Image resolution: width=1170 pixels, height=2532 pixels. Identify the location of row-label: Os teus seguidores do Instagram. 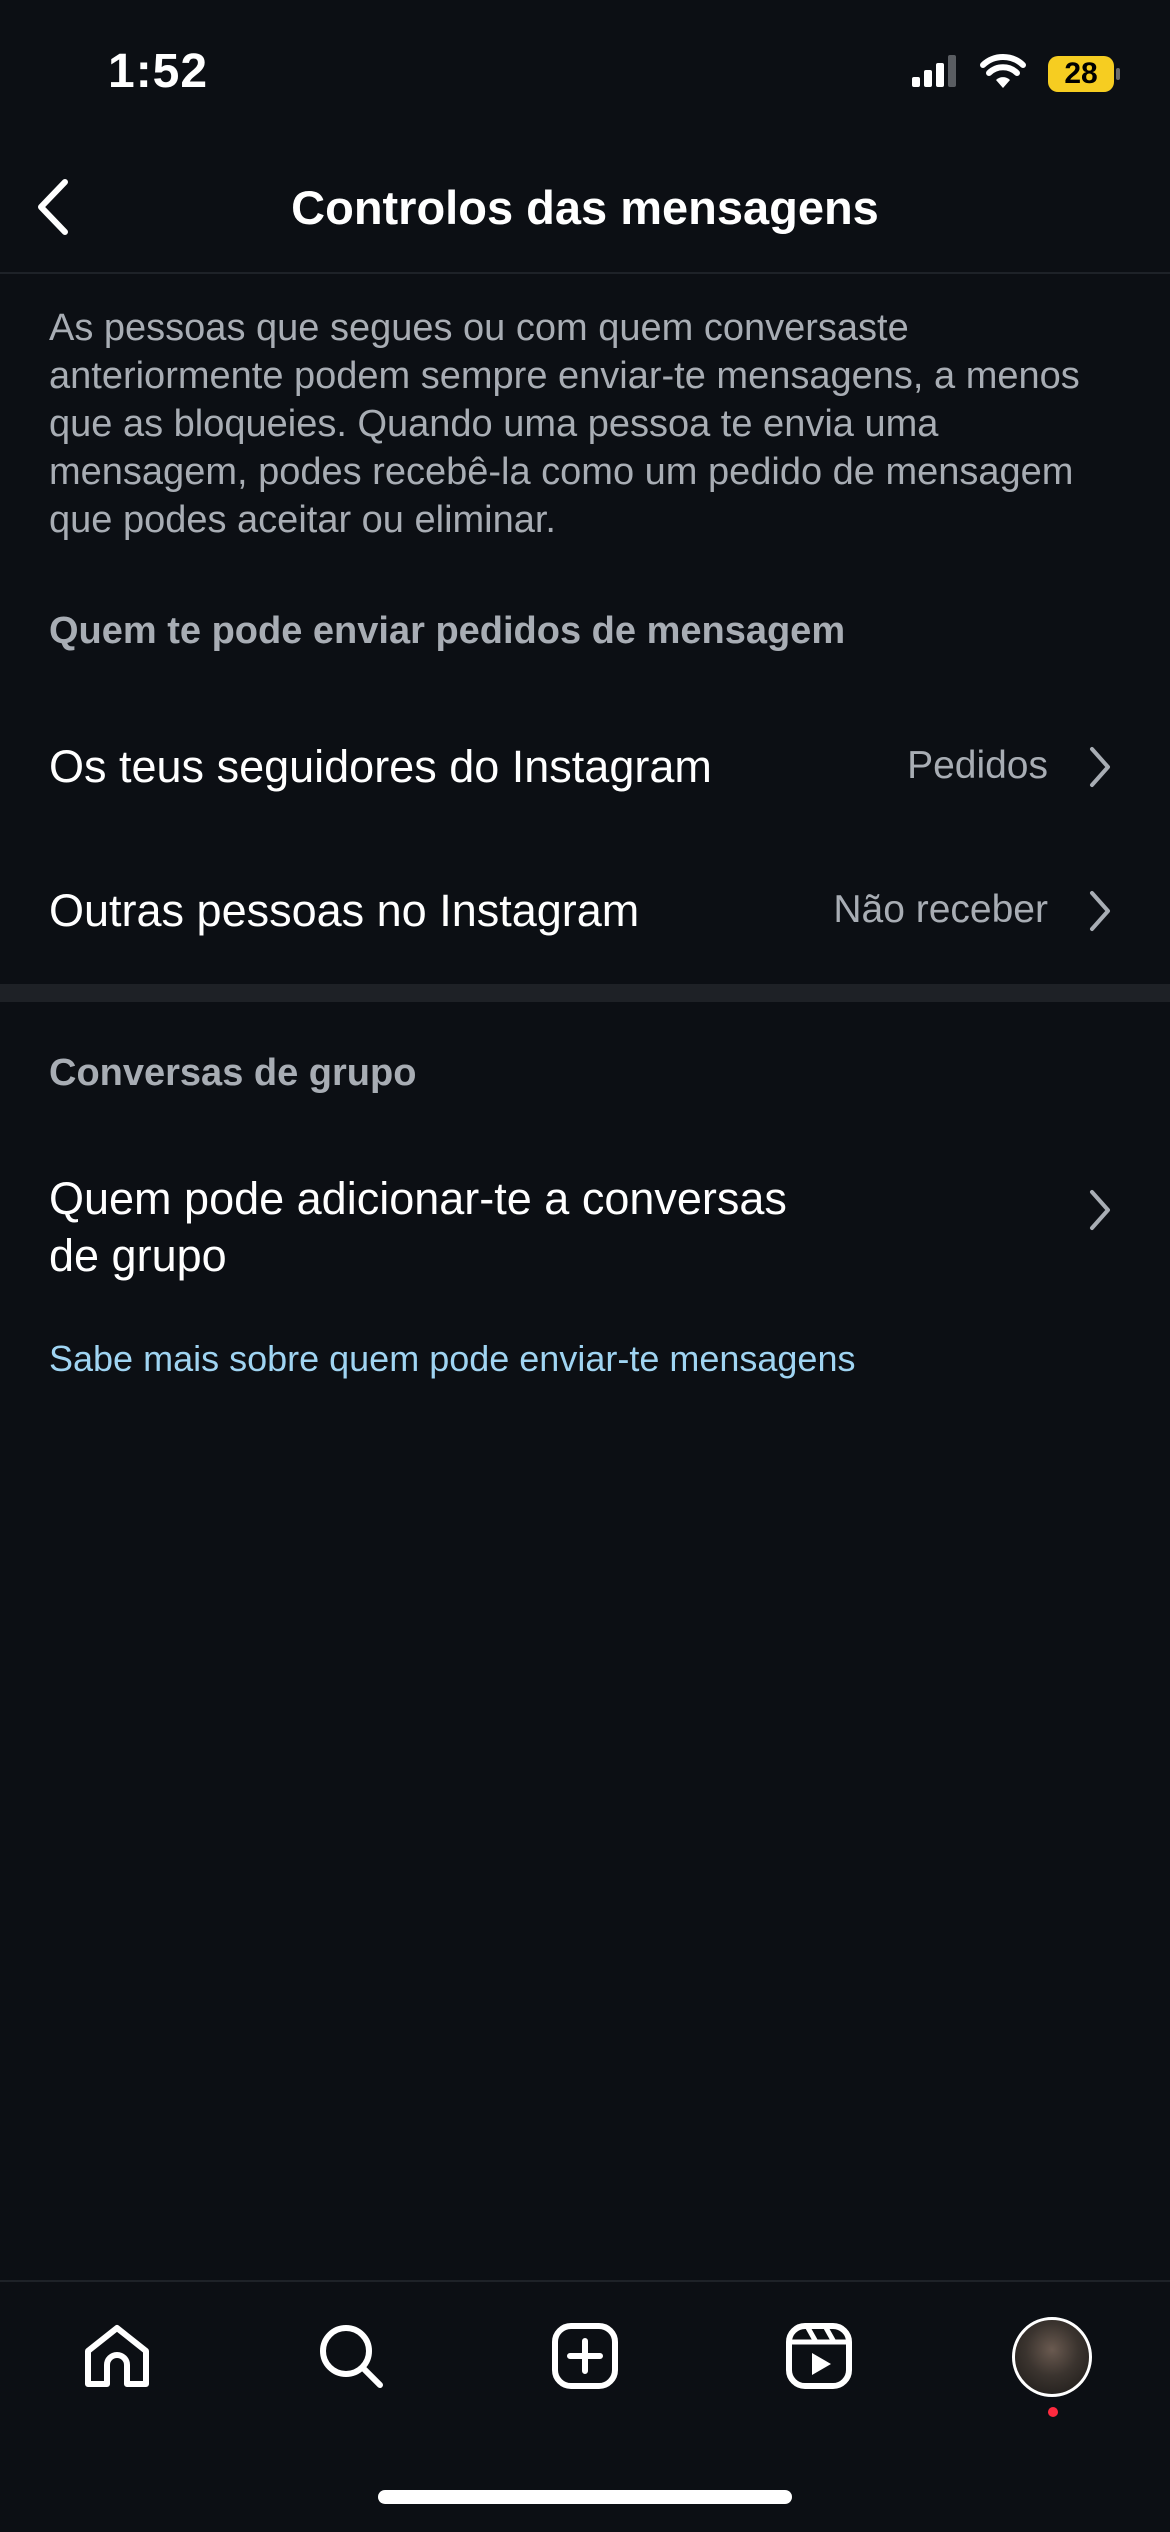
(380, 766).